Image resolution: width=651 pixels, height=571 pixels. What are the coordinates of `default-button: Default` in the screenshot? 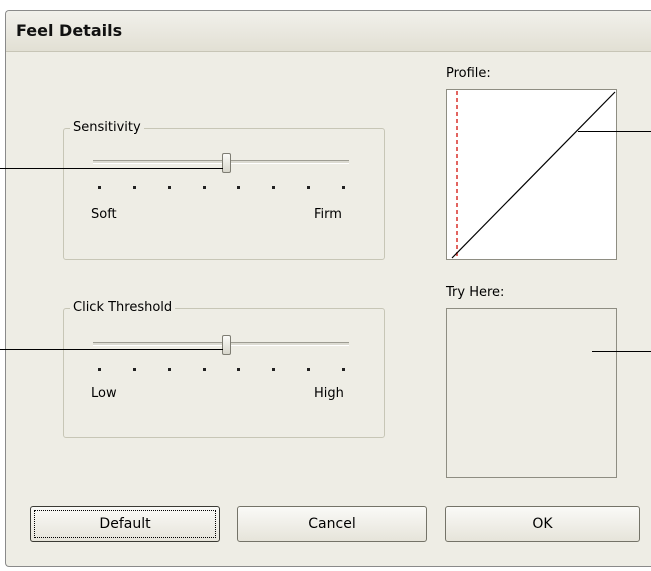 It's located at (125, 524).